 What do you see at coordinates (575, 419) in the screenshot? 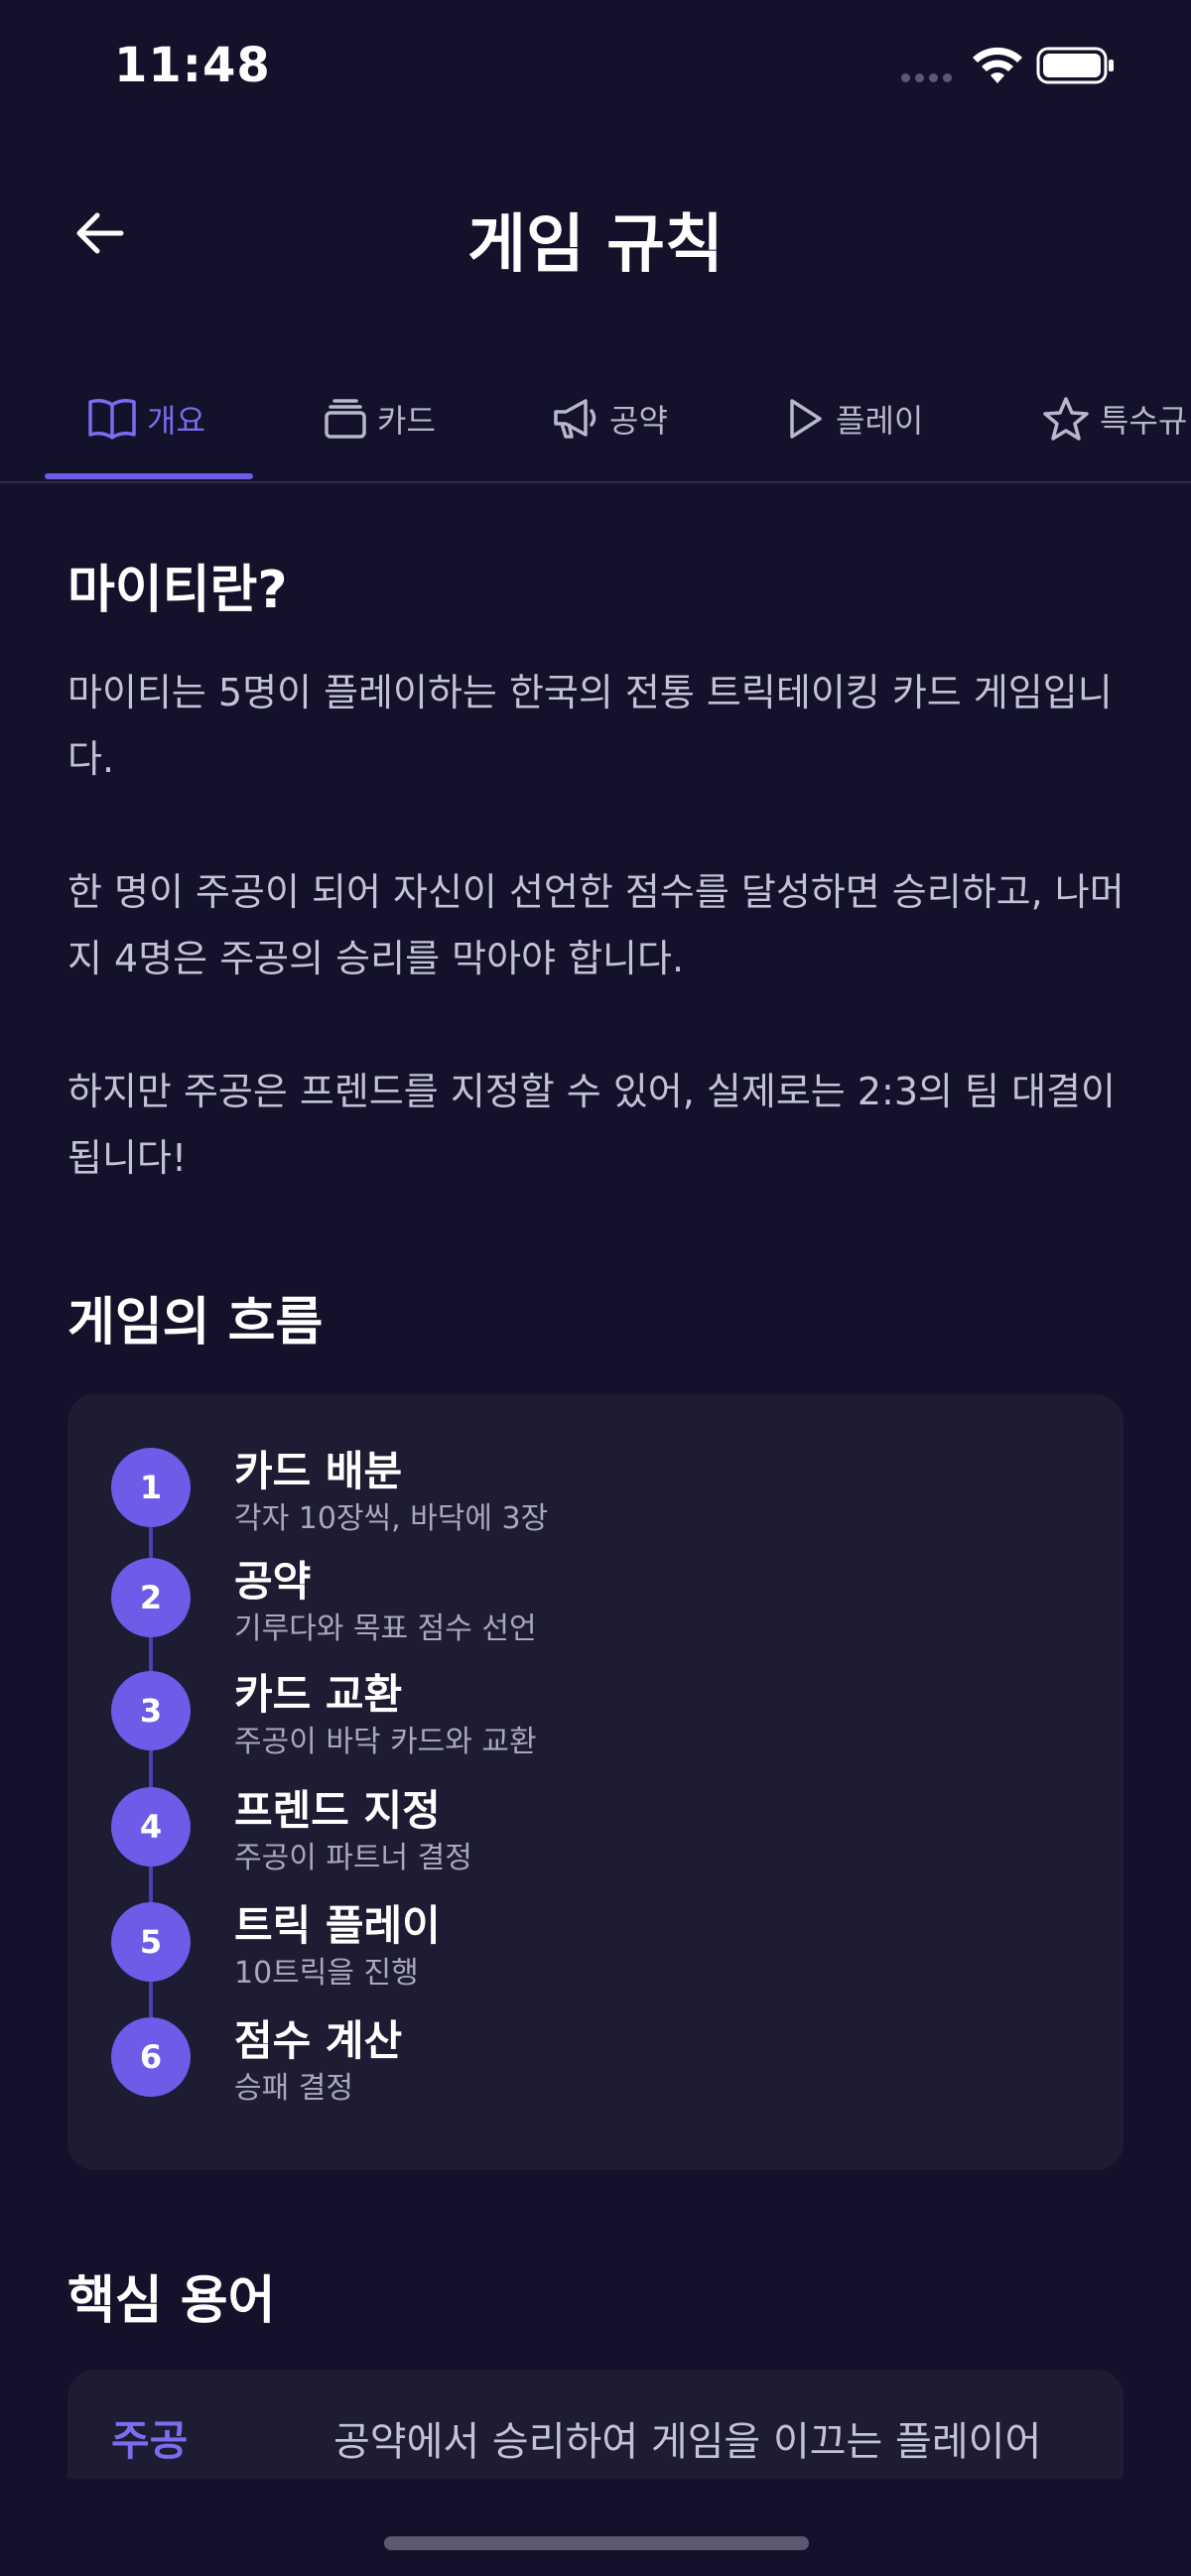
I see `megaphone-icon` at bounding box center [575, 419].